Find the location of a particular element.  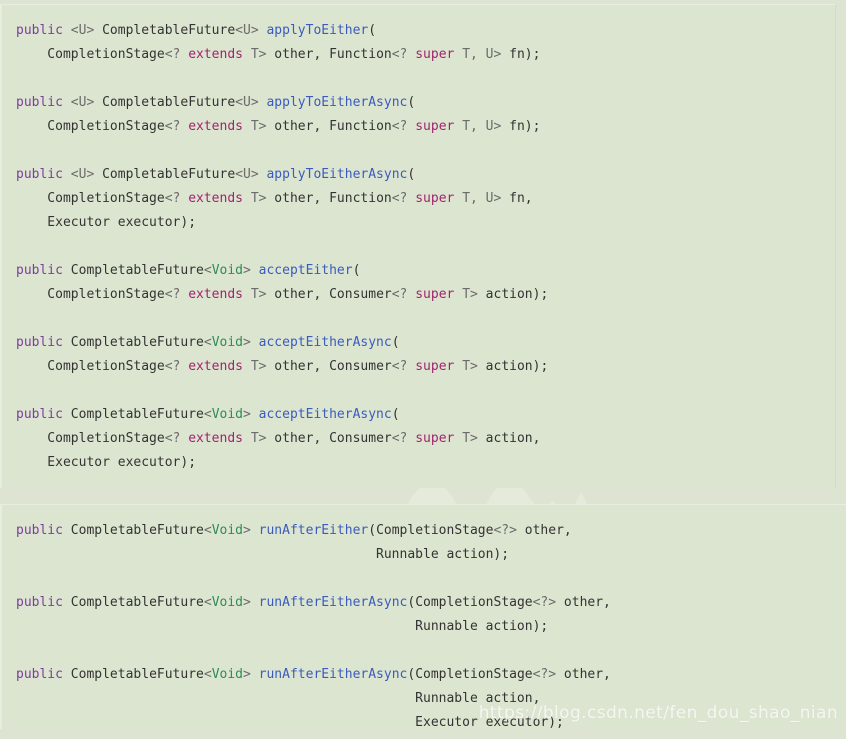

code-token-plain: fn); is located at coordinates (521, 126).